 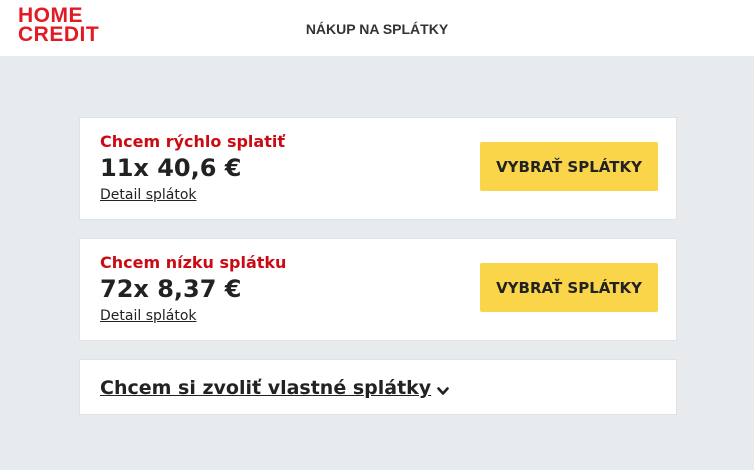 I want to click on custom-installments-label: Chcem si zvoliť vlastné splátky, so click(x=266, y=388).